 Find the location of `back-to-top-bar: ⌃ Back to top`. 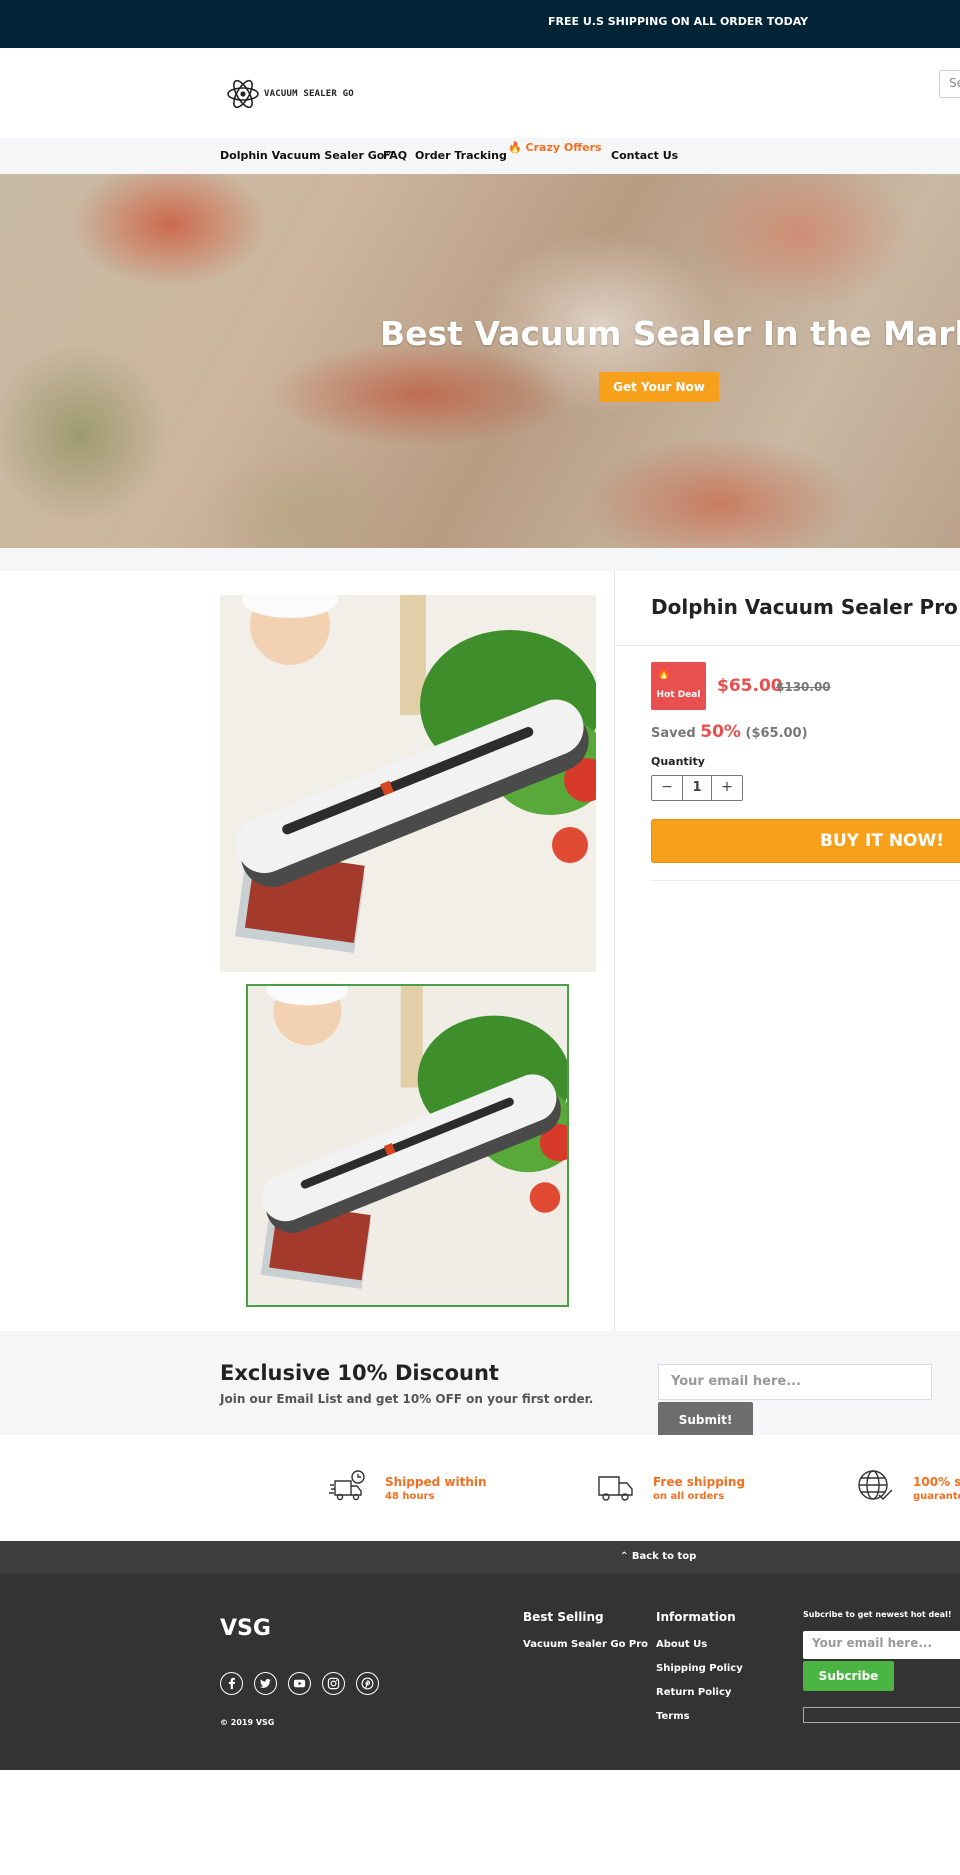

back-to-top-bar: ⌃ Back to top is located at coordinates (480, 1557).